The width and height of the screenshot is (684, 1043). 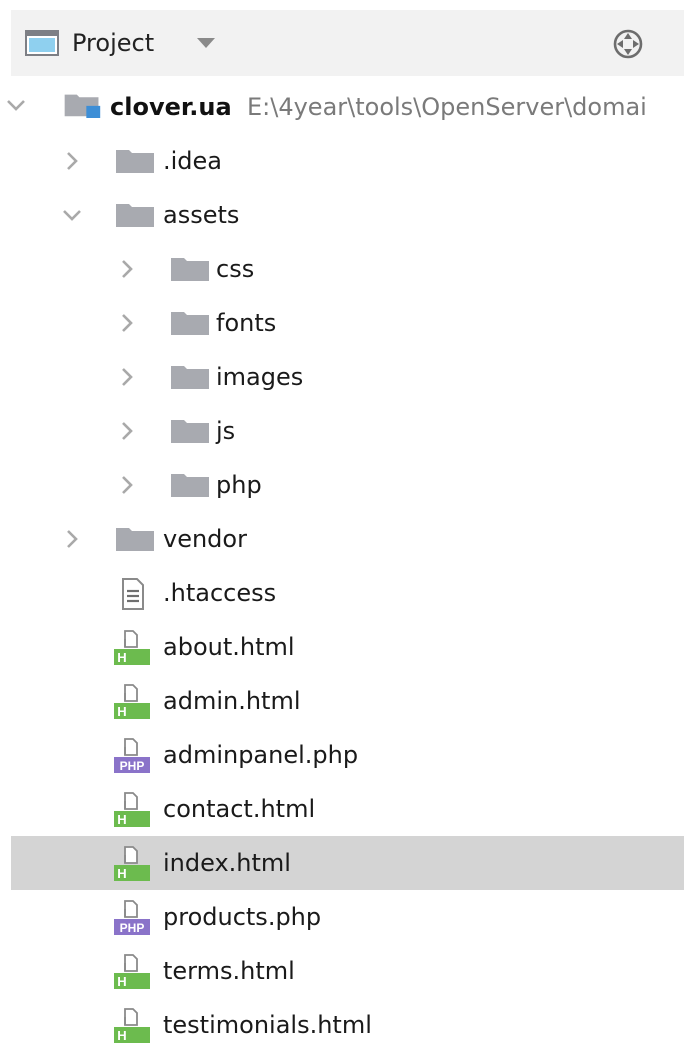 What do you see at coordinates (342, 593) in the screenshot?
I see `tree-file-row: .htaccess` at bounding box center [342, 593].